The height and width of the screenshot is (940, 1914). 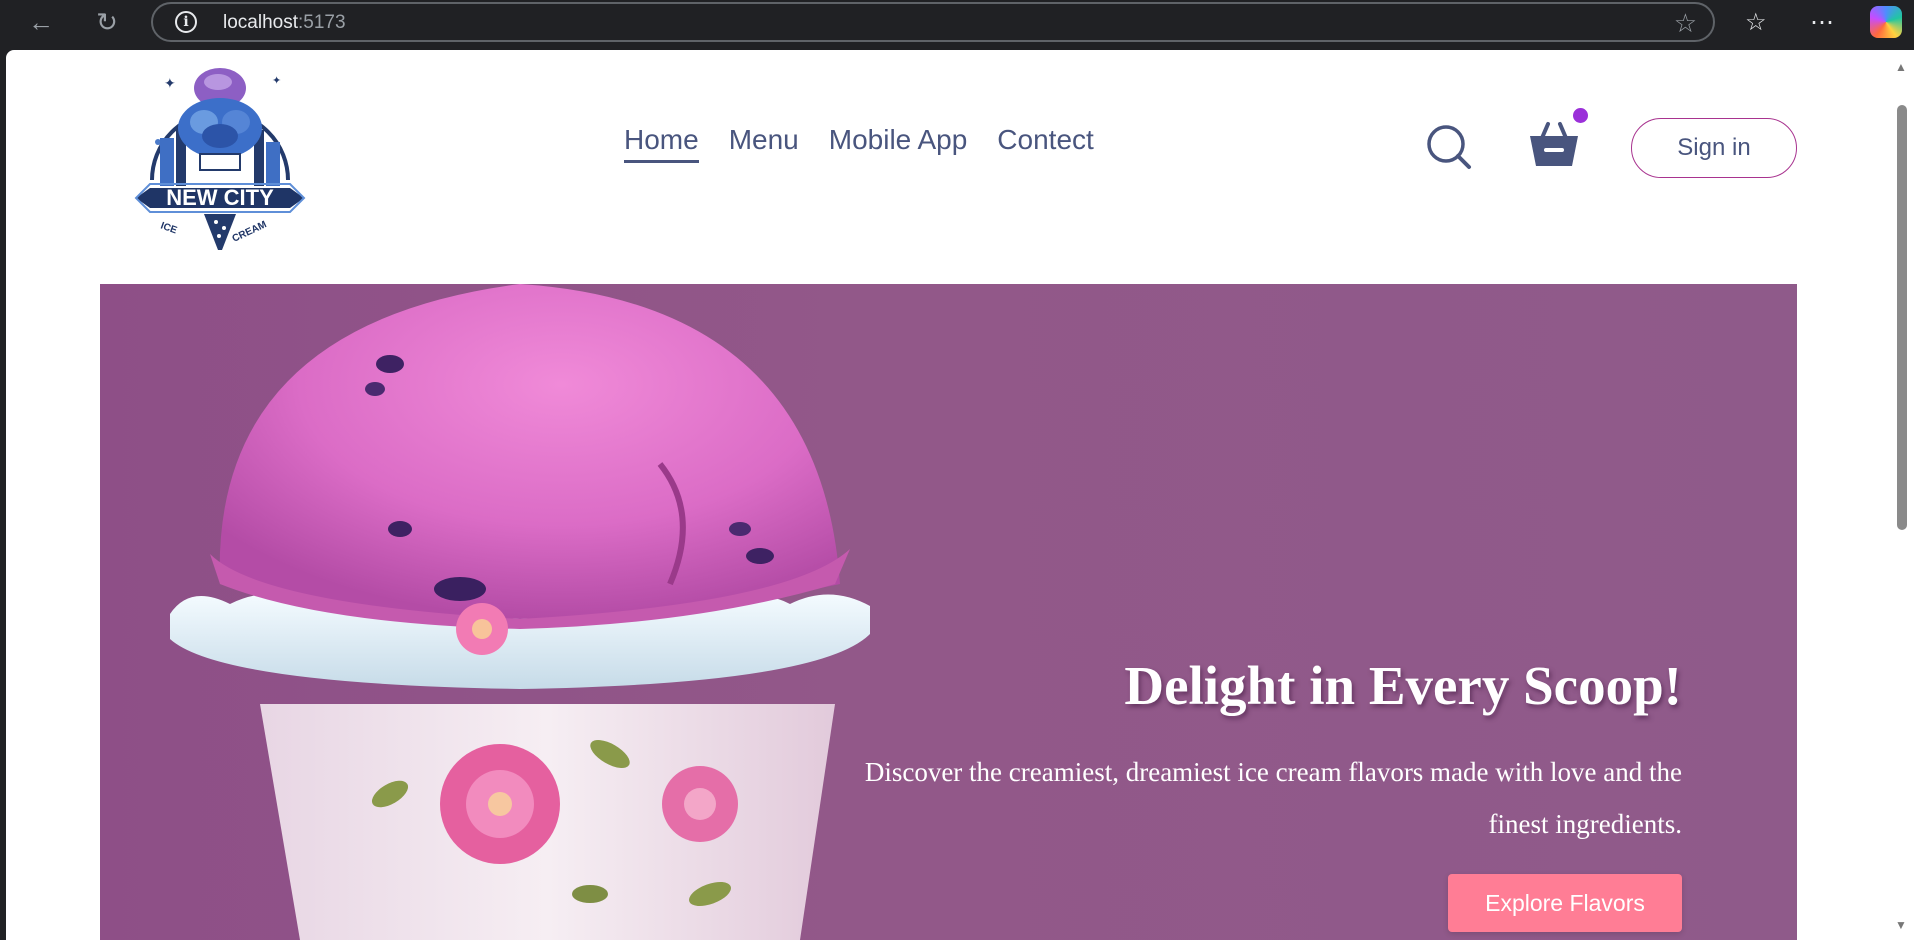 I want to click on svg-text: ICE, so click(x=169, y=228).